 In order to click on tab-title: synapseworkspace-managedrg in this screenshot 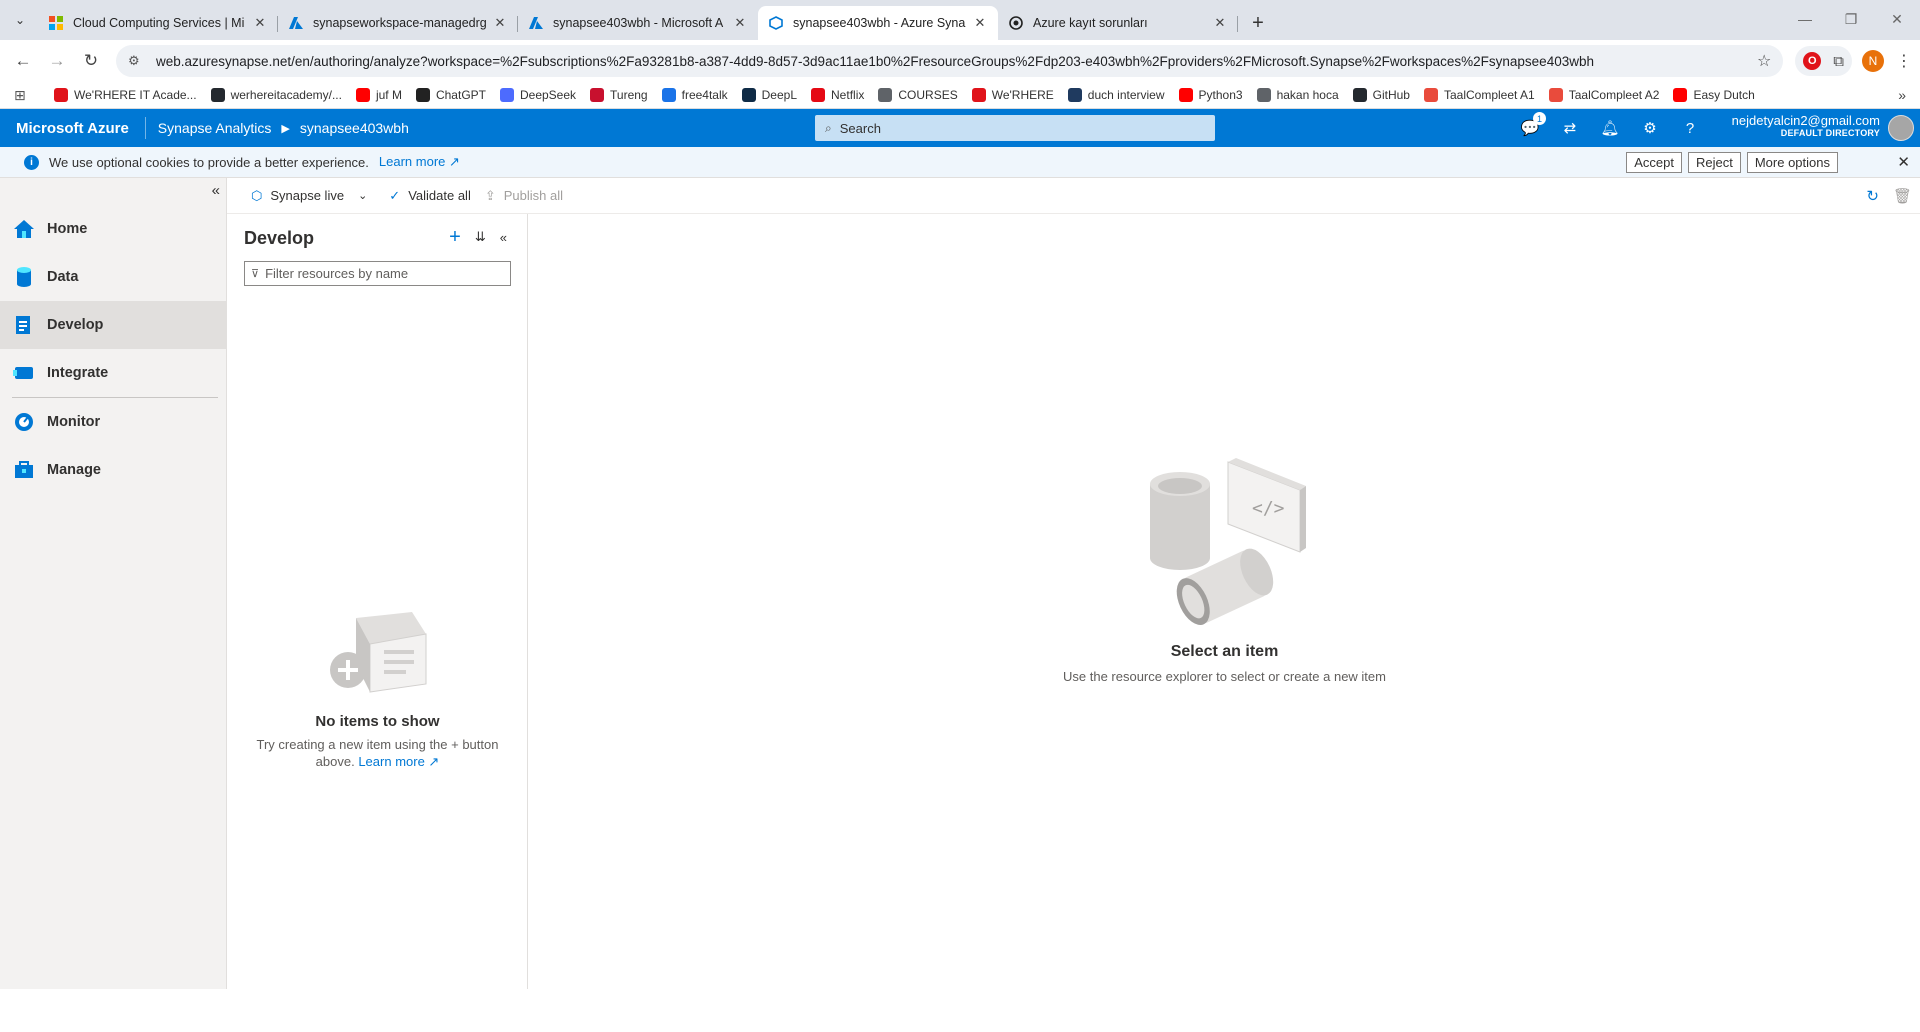, I will do `click(399, 23)`.